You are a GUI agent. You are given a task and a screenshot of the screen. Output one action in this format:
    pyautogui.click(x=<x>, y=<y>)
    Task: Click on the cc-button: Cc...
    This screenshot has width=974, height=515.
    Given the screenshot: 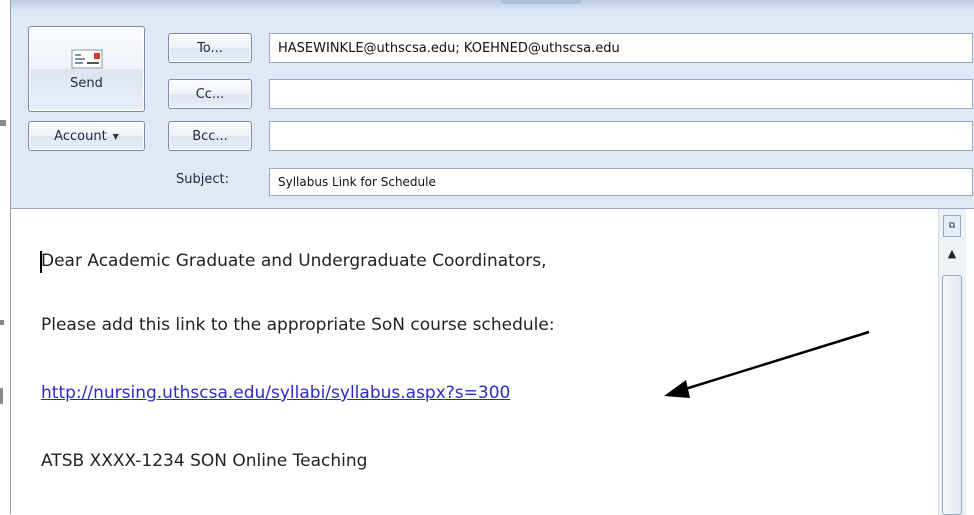 What is the action you would take?
    pyautogui.click(x=210, y=94)
    